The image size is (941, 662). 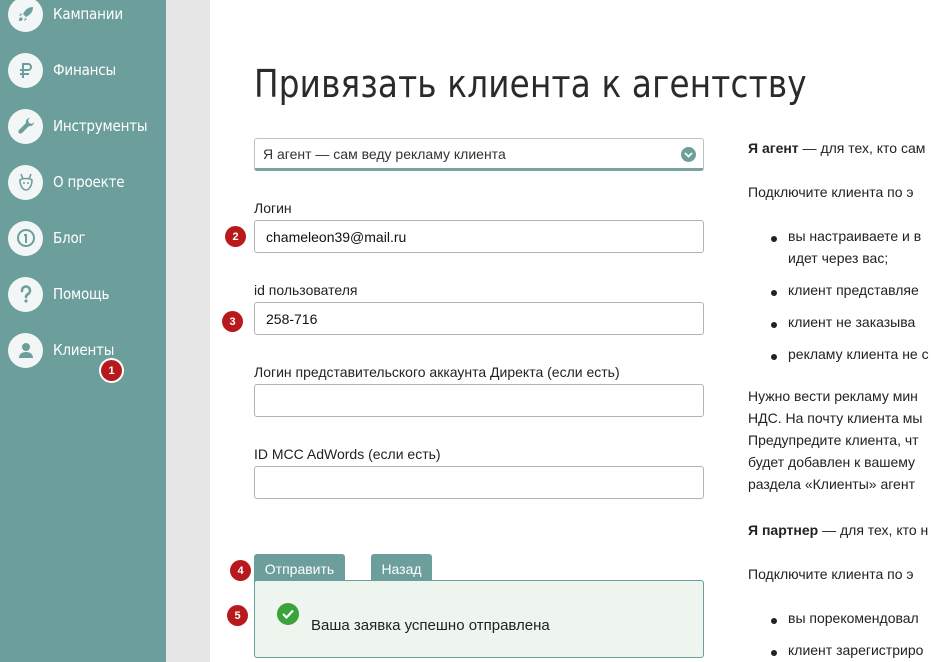 I want to click on sidebar-item-help: Помощь, so click(x=59, y=294).